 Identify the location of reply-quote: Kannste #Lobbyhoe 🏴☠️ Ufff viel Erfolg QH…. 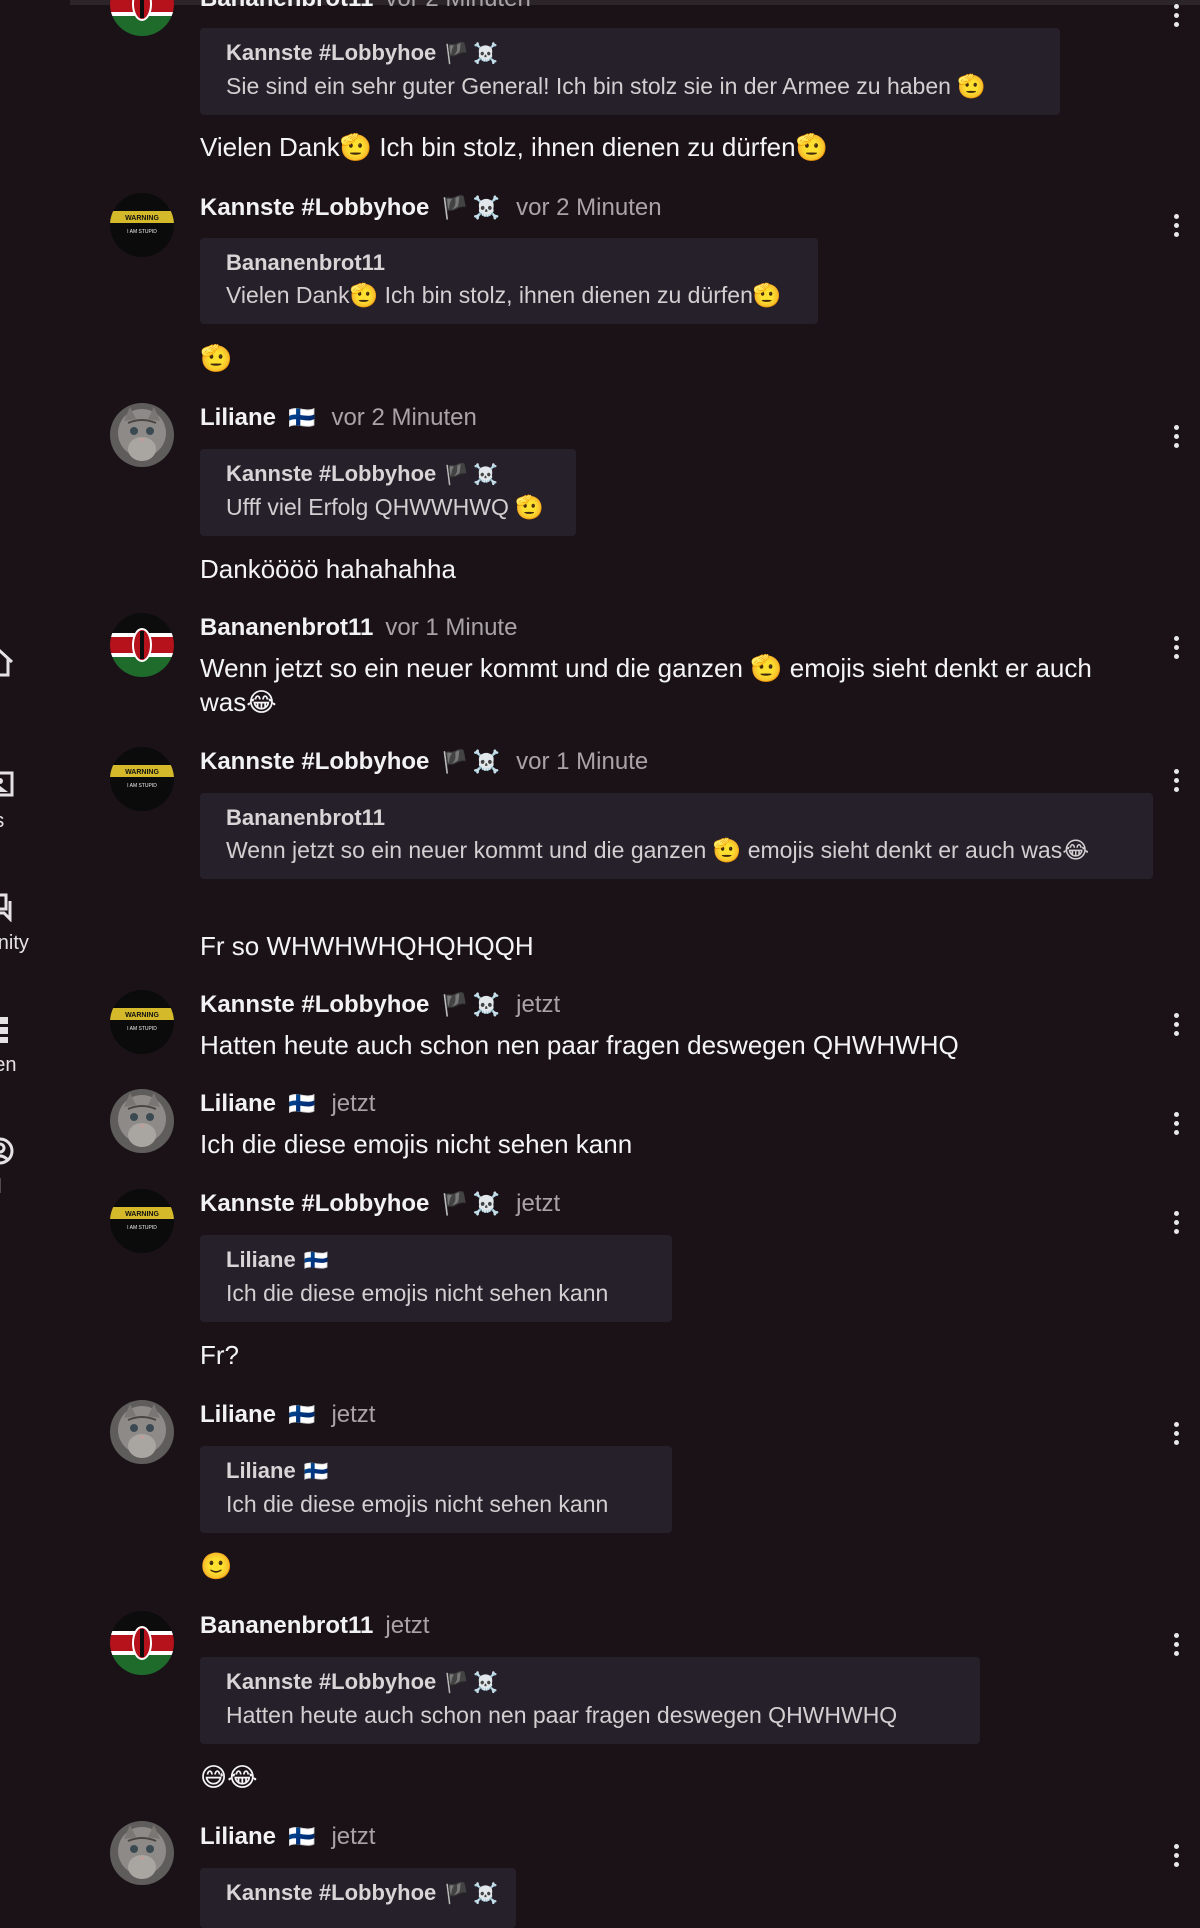
(388, 492).